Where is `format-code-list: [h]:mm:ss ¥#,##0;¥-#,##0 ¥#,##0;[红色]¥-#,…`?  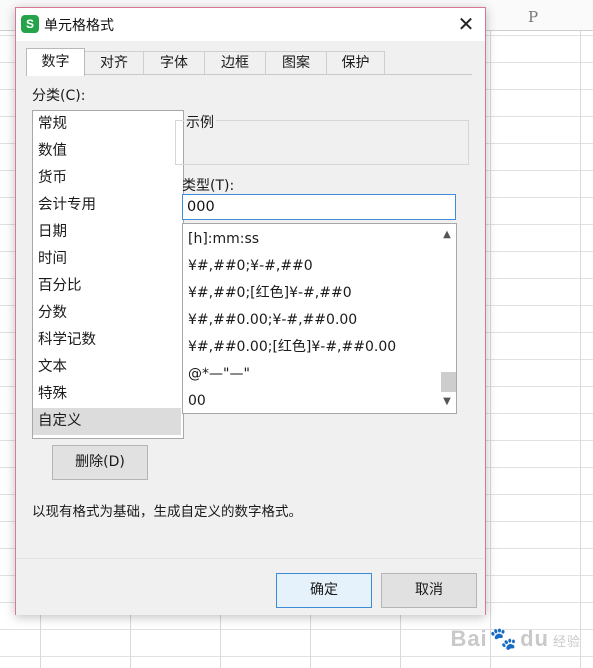
format-code-list: [h]:mm:ss ¥#,##0;¥-#,##0 ¥#,##0;[红色]¥-#,… is located at coordinates (319, 318).